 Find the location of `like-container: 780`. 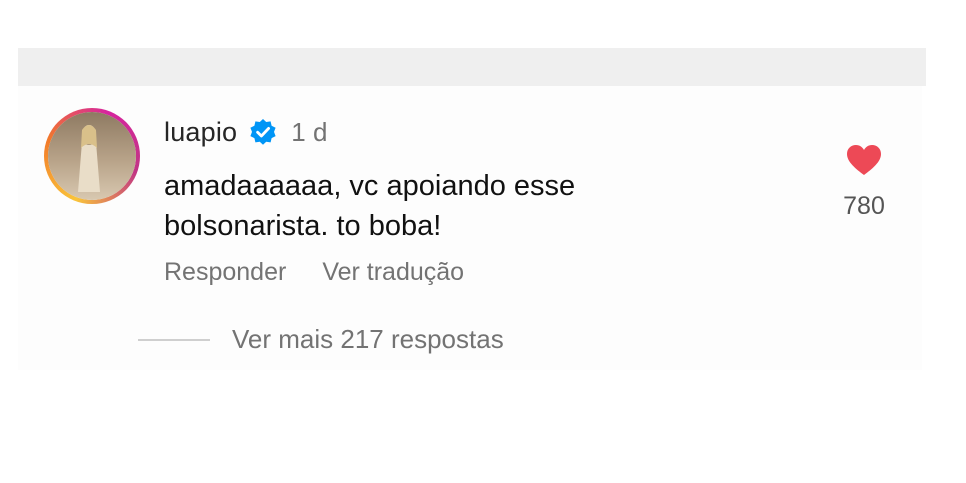

like-container: 780 is located at coordinates (864, 182).